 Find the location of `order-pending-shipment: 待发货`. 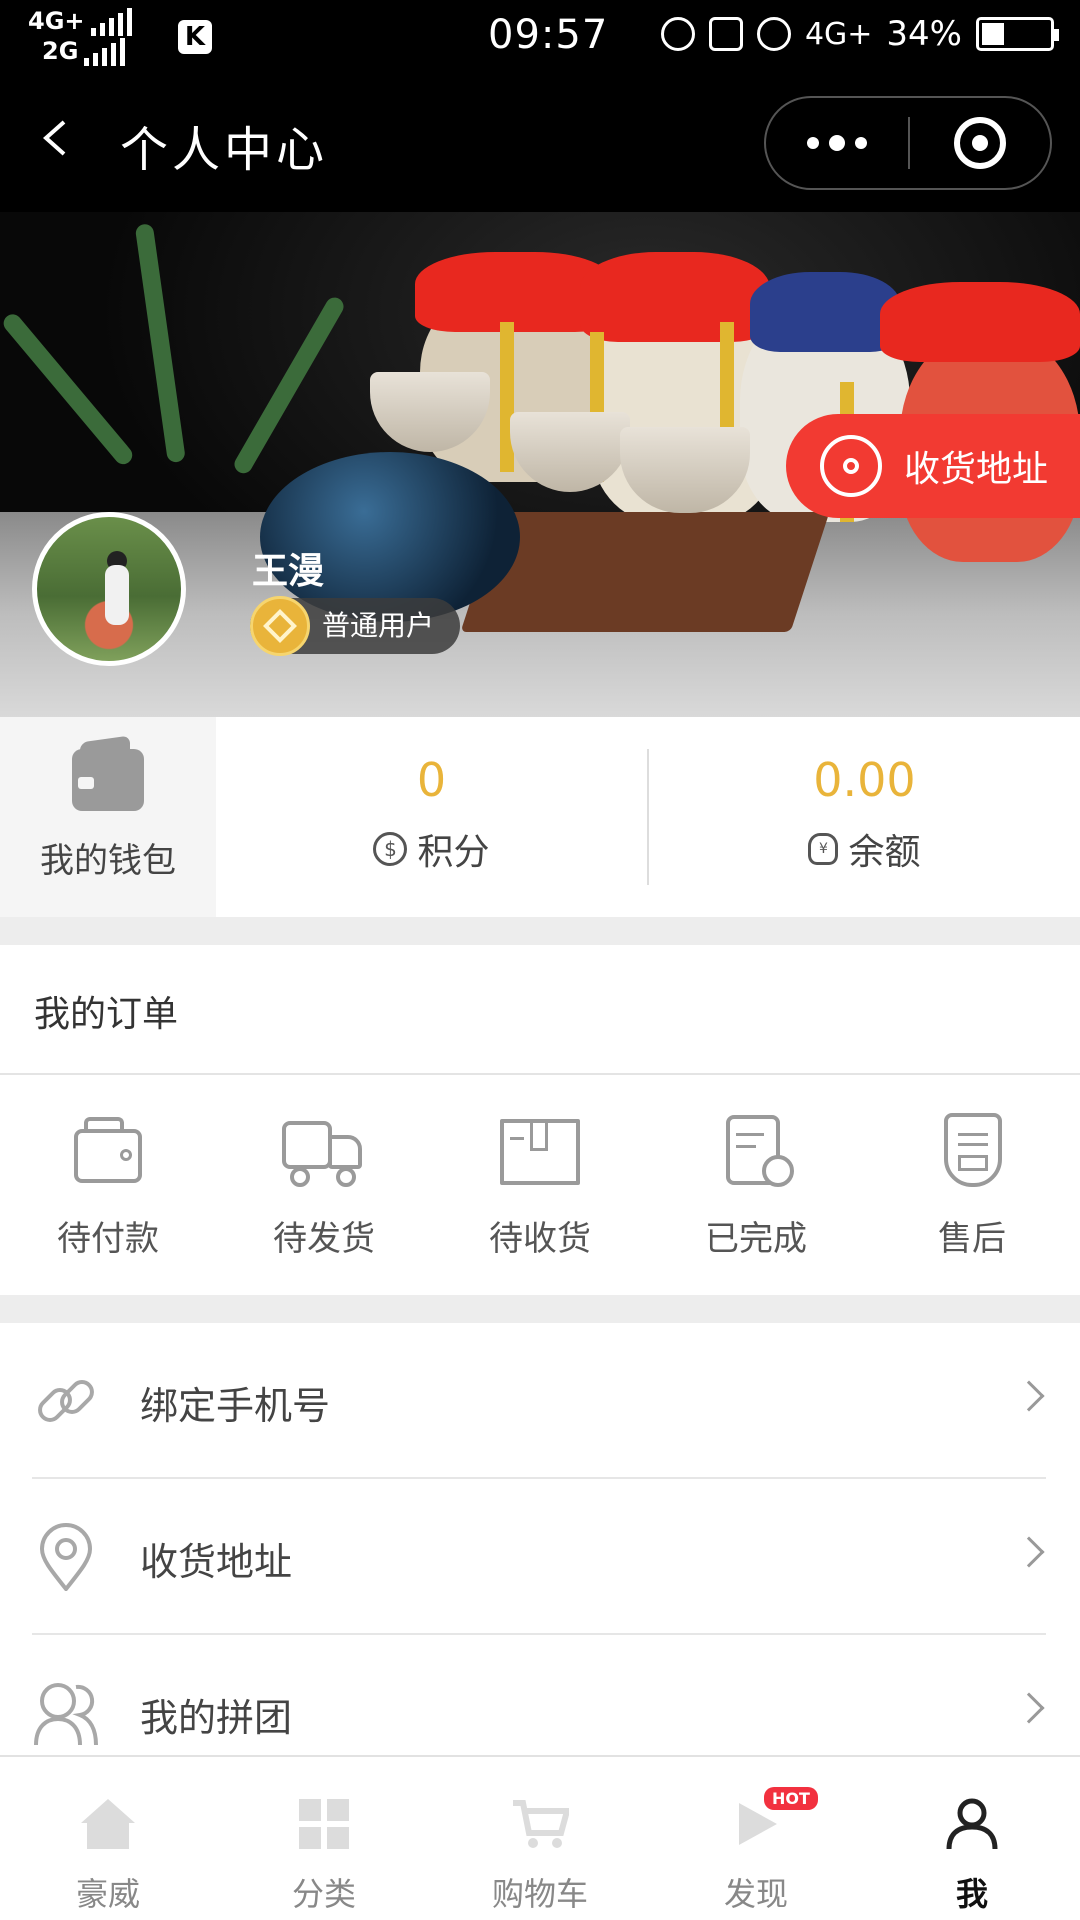

order-pending-shipment: 待发货 is located at coordinates (324, 1186).